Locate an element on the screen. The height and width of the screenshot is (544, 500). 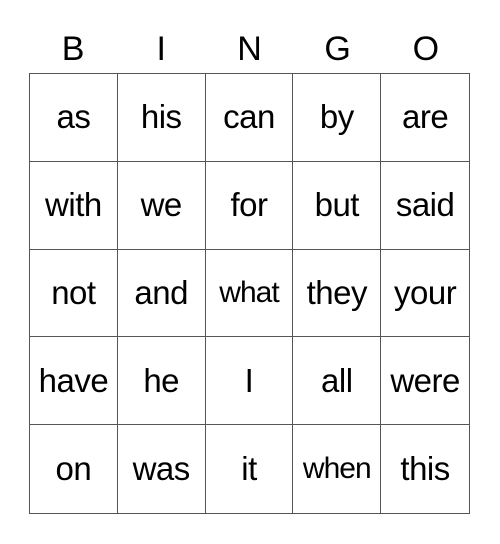
bingo-cell: he is located at coordinates (161, 381).